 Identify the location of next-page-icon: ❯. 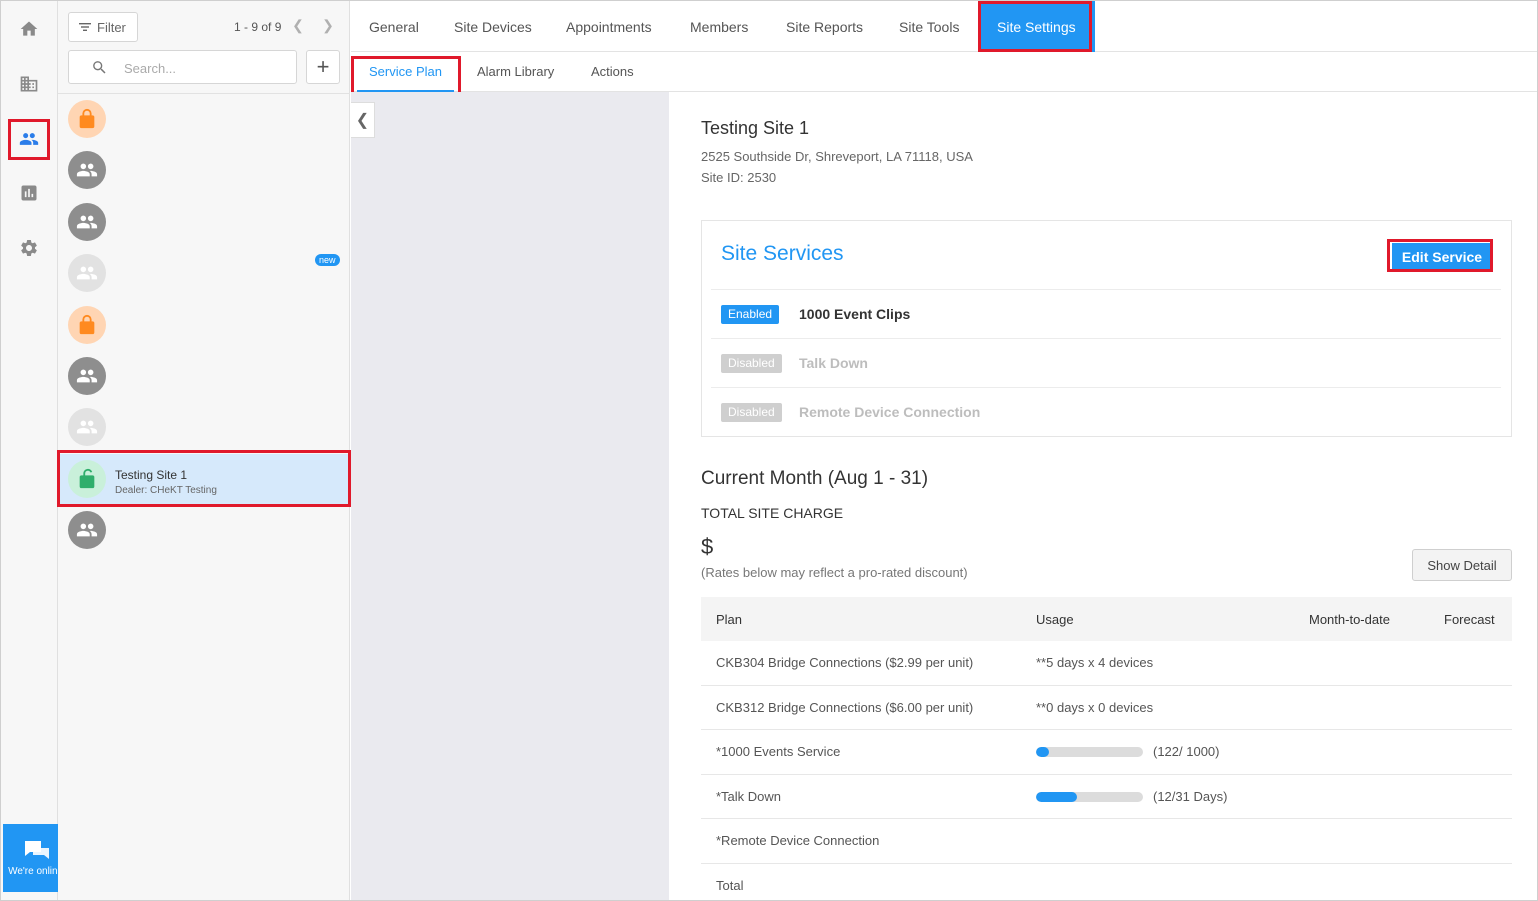
(328, 26).